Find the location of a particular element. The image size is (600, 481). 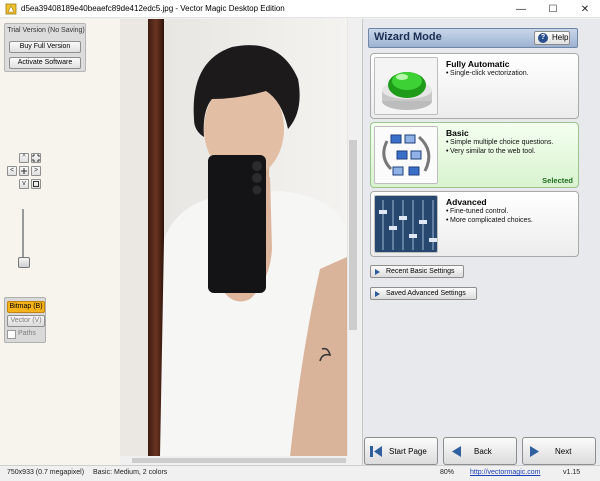

option-bullet: More complicated choices. is located at coordinates (491, 220).